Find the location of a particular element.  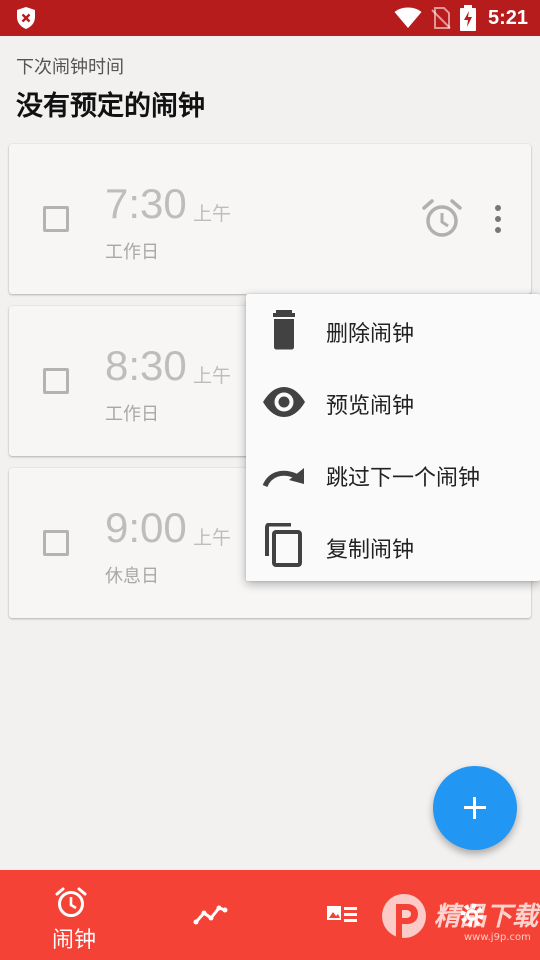

watermark: 精品下载 www.j9p.com is located at coordinates (456, 921).